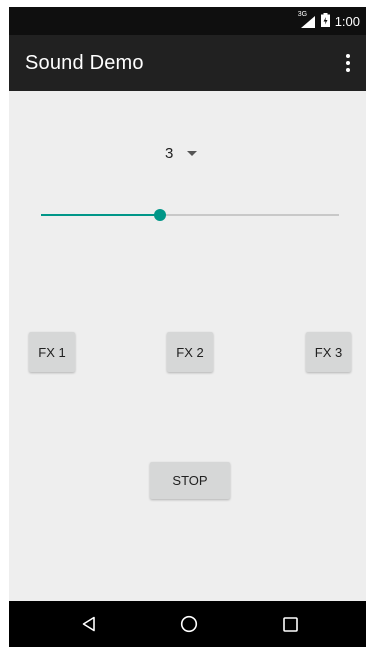 This screenshot has height=647, width=366. What do you see at coordinates (89, 624) in the screenshot?
I see `back-icon` at bounding box center [89, 624].